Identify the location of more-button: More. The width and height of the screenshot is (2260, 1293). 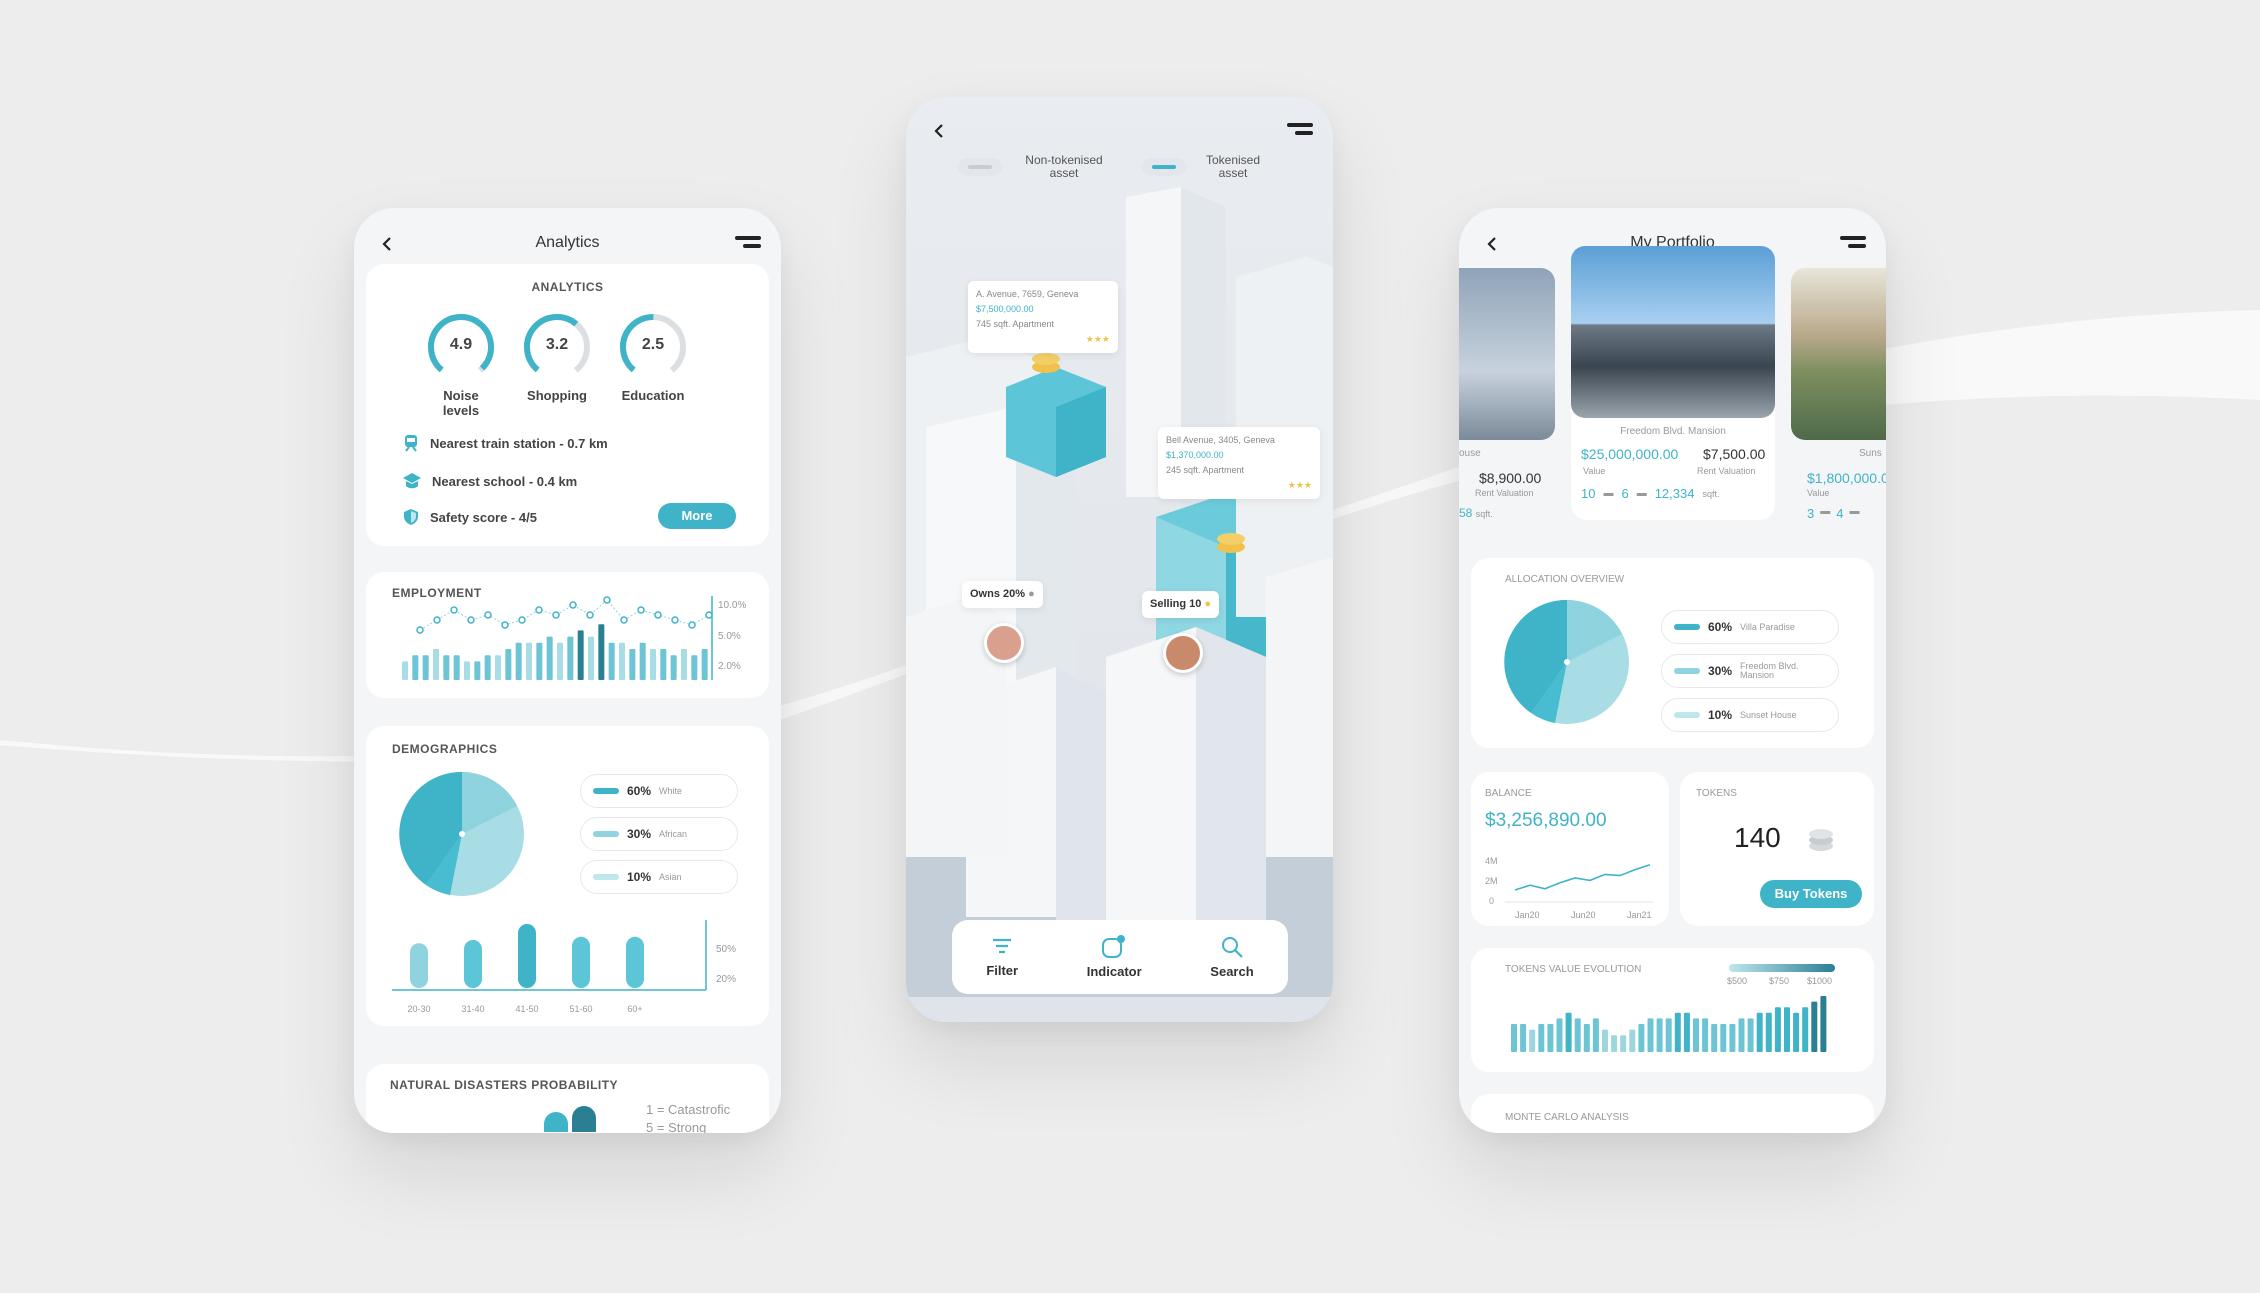
(697, 516).